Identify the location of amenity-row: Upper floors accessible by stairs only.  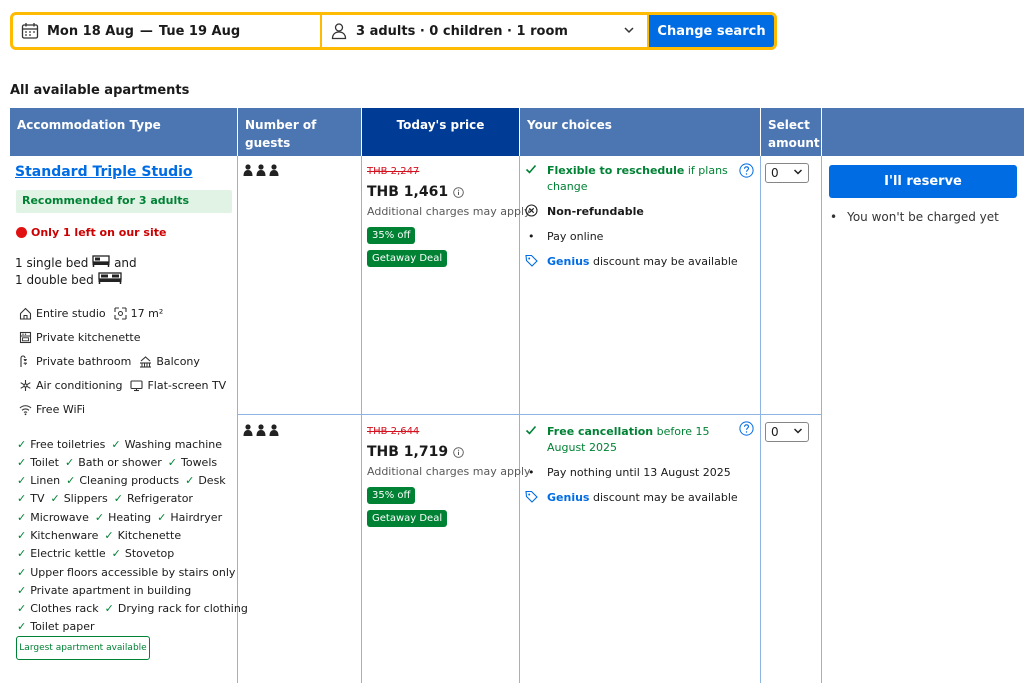
(129, 572).